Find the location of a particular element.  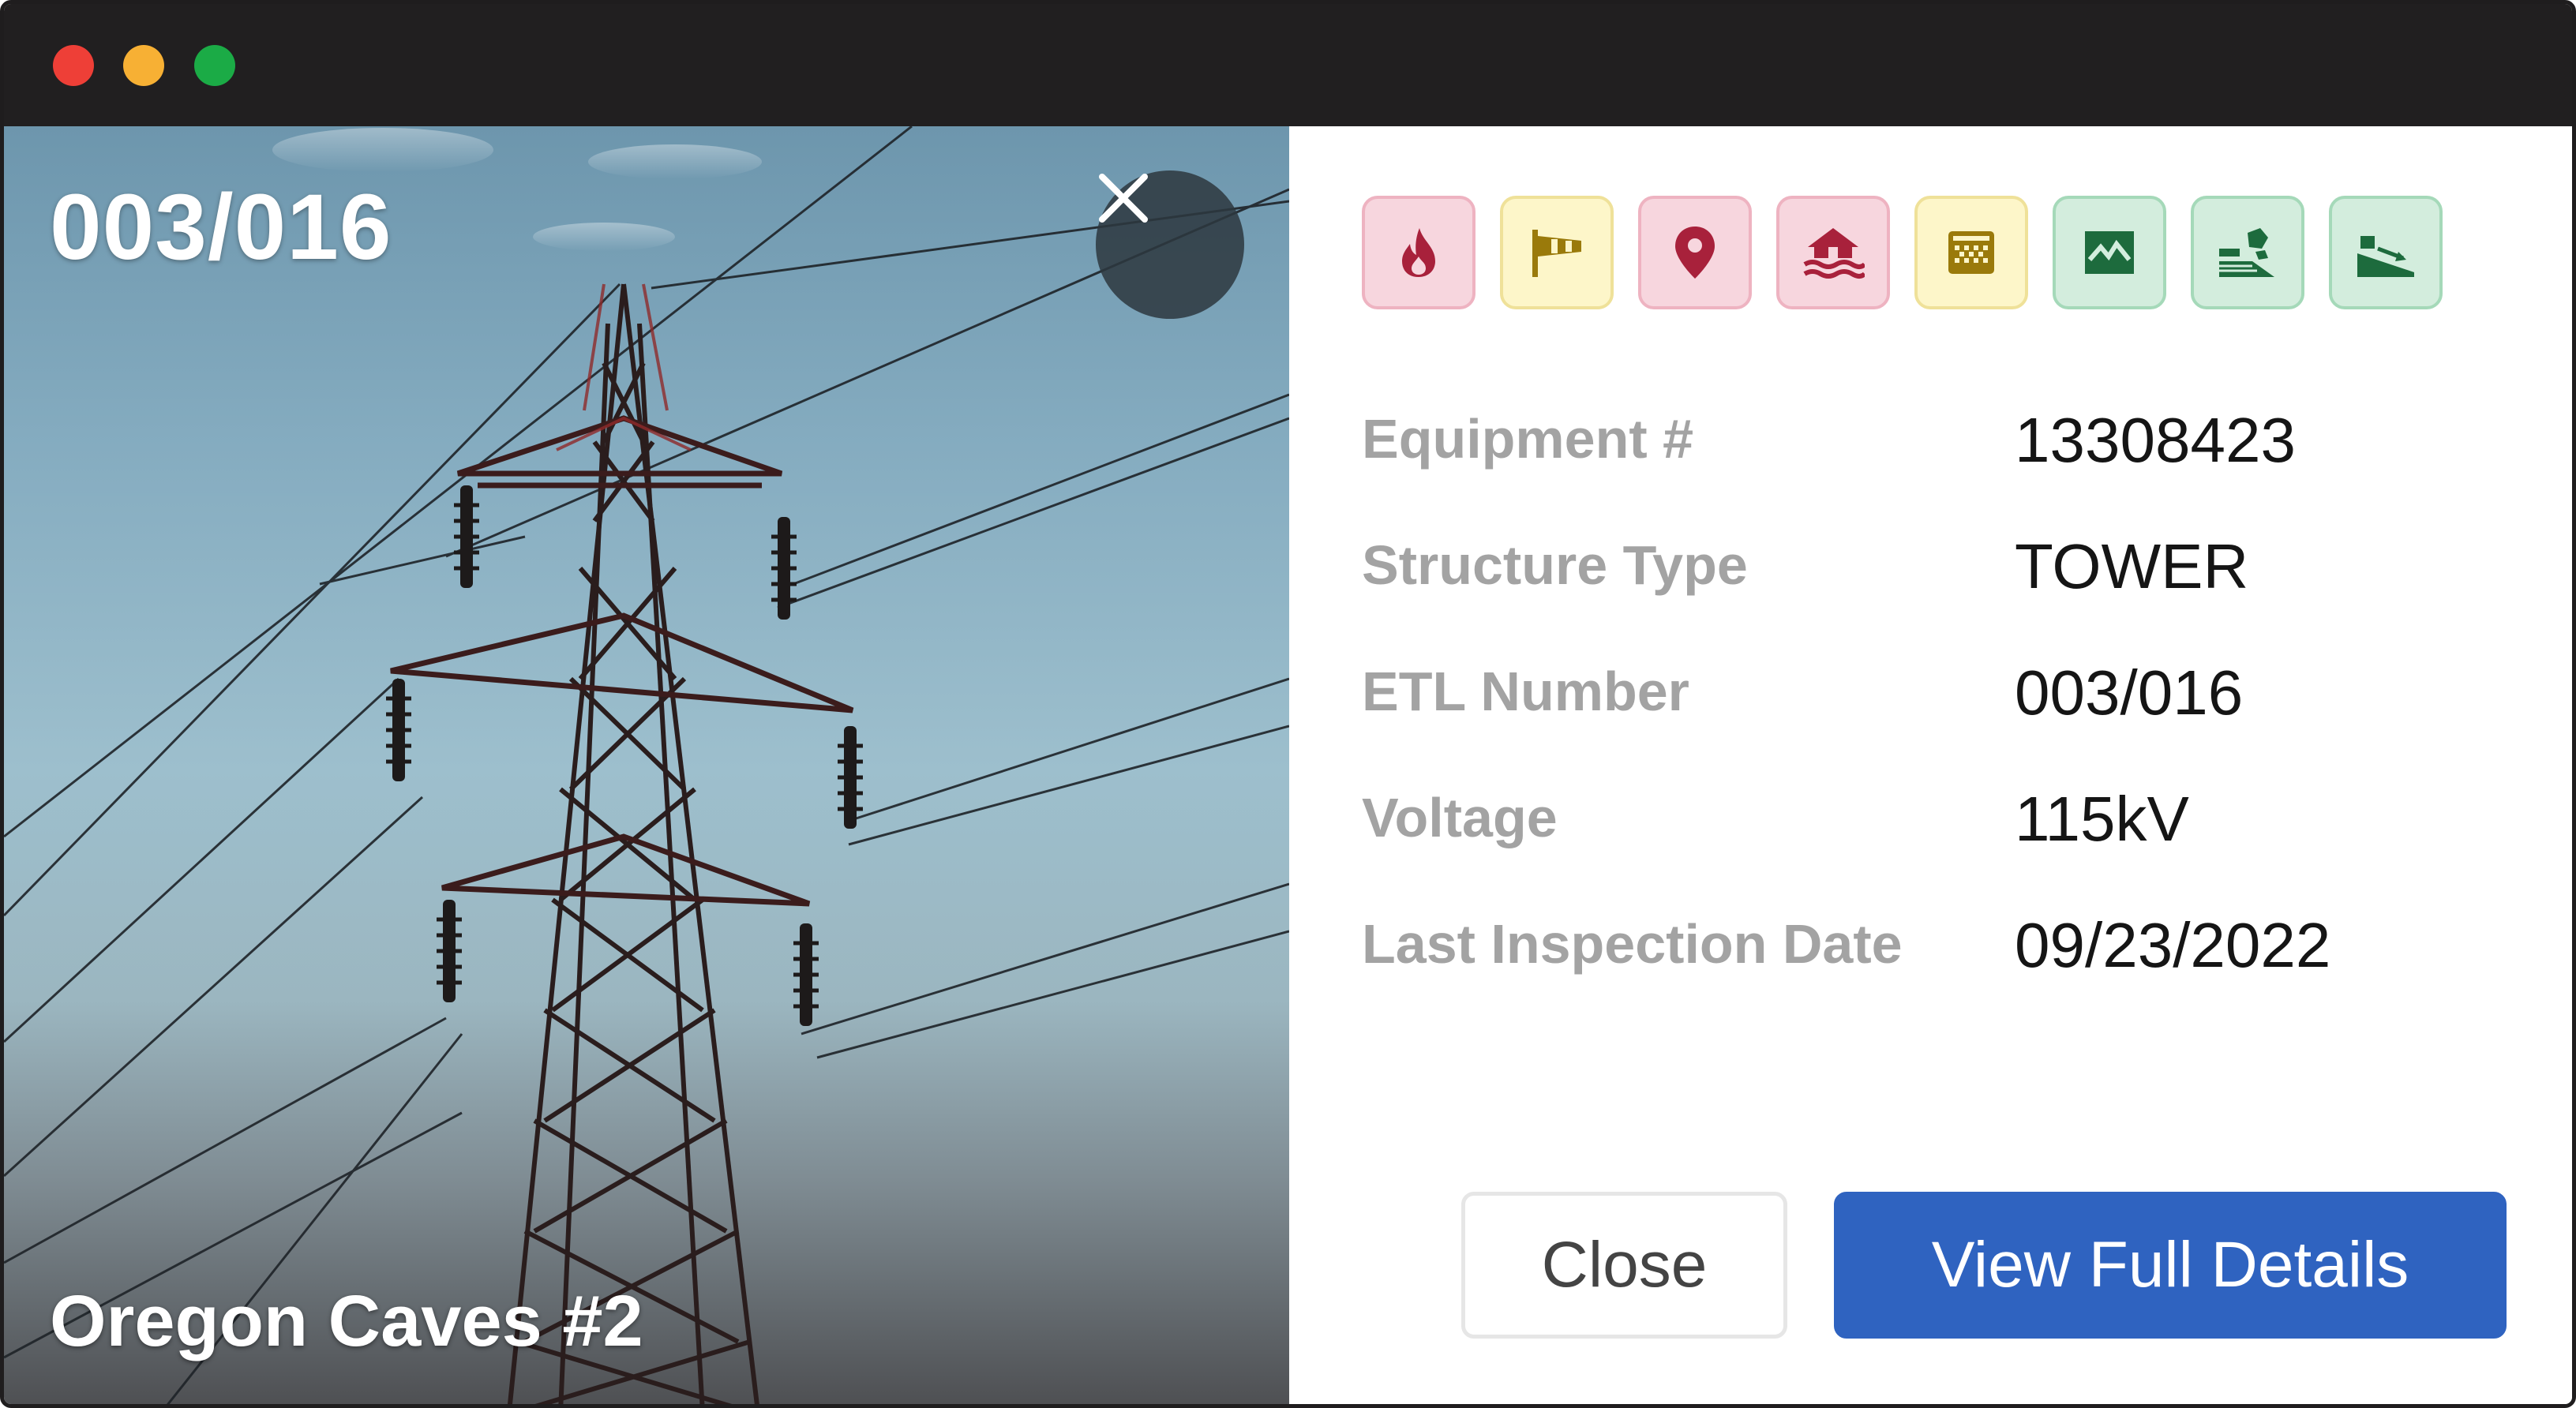

close-icon is located at coordinates (1123, 198).